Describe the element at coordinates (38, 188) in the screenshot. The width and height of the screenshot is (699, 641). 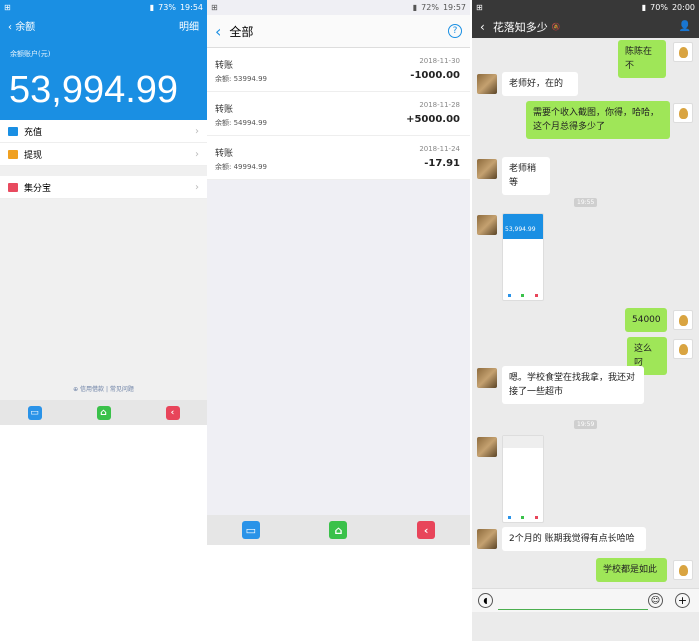
I see `menu-label: 集分宝` at that location.